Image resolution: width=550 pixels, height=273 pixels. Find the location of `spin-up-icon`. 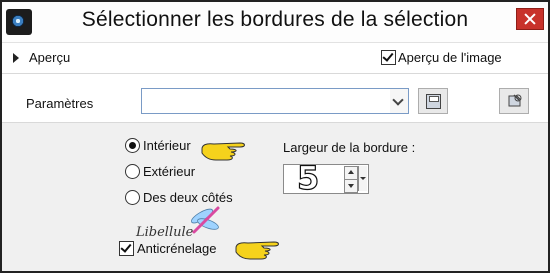

spin-up-icon is located at coordinates (351, 173).